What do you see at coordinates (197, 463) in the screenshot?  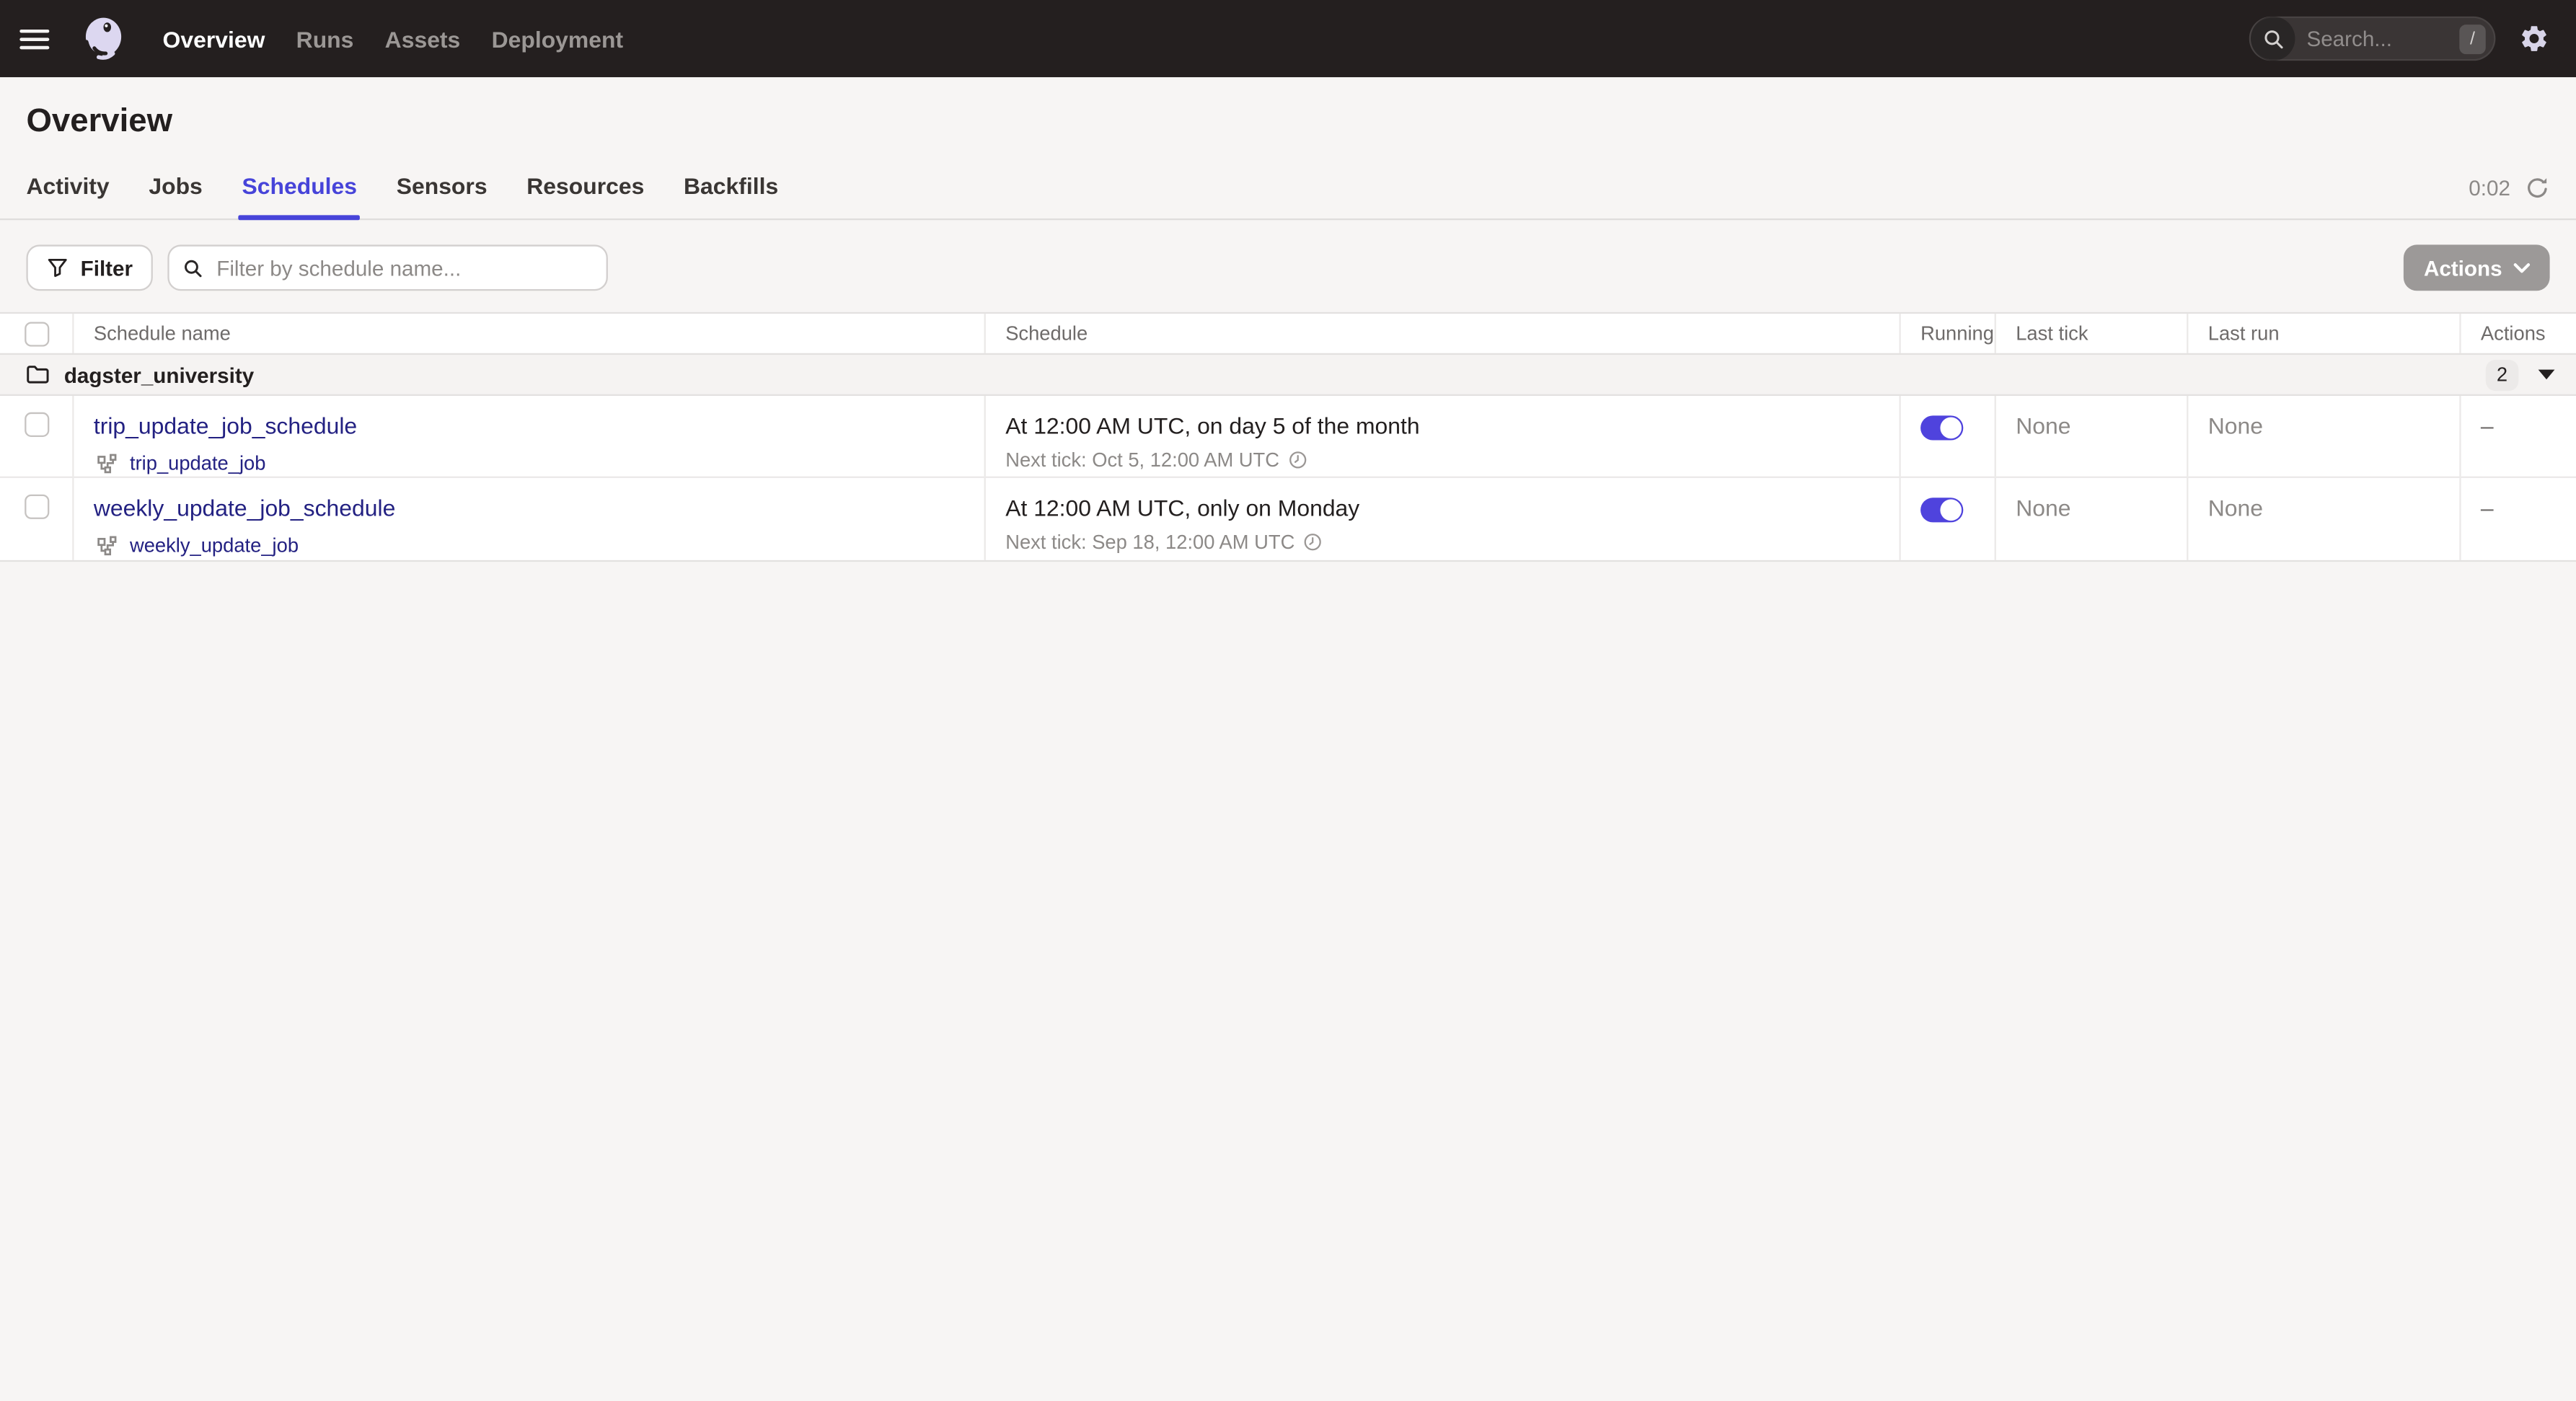 I see `job-link: trip_update_job` at bounding box center [197, 463].